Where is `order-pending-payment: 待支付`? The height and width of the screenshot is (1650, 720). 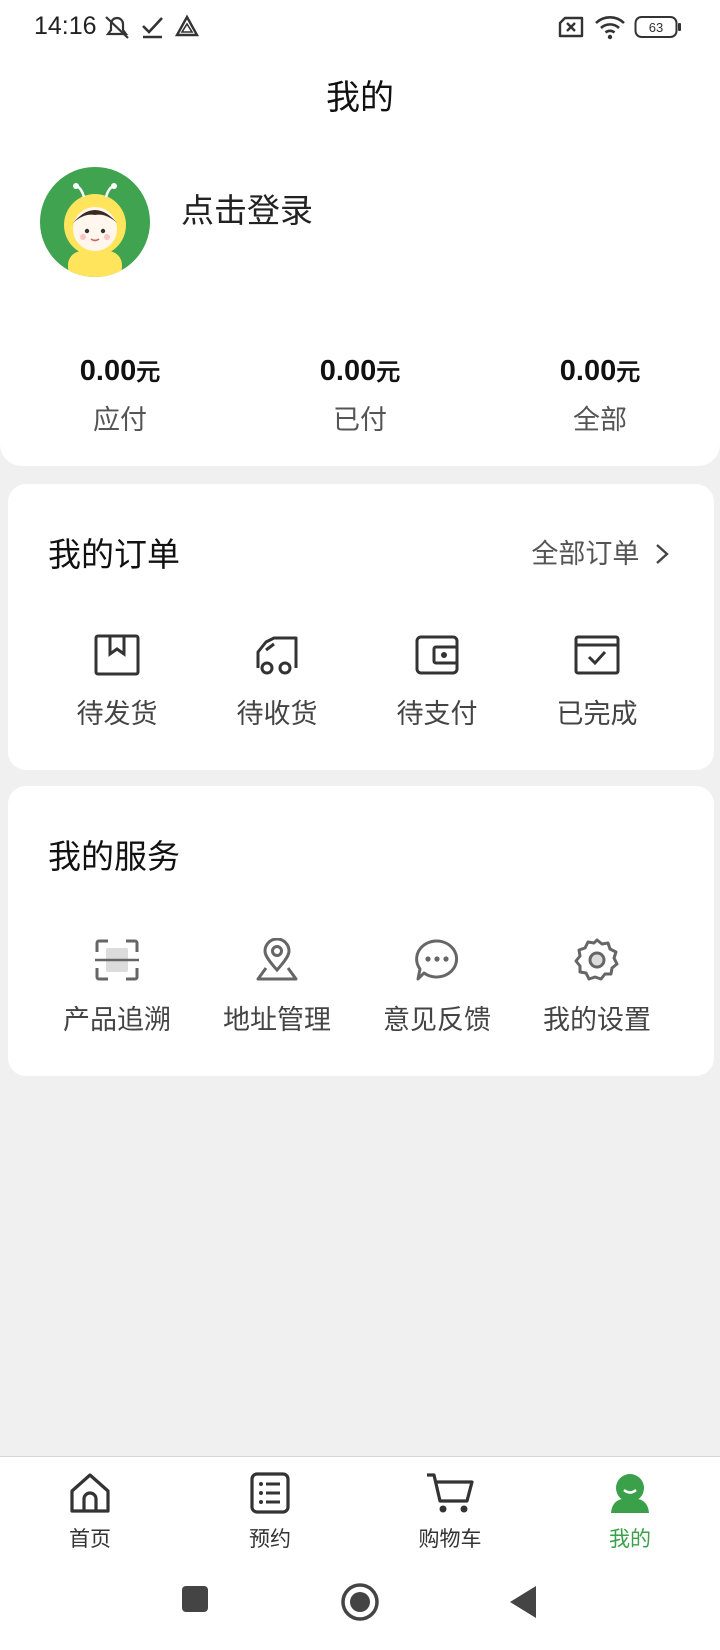
order-pending-payment: 待支付 is located at coordinates (437, 682).